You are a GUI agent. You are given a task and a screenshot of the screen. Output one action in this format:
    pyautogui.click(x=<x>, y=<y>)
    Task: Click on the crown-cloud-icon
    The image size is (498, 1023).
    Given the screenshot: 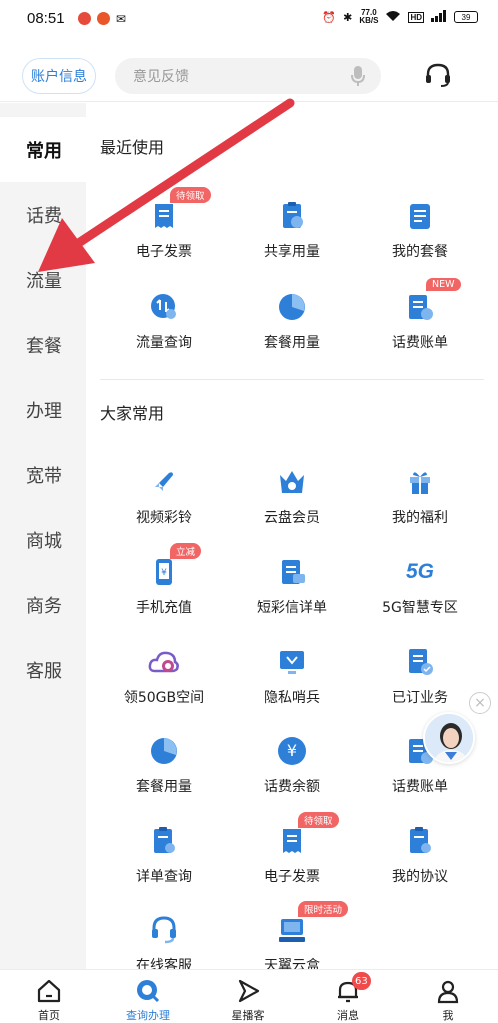 What is the action you would take?
    pyautogui.click(x=292, y=482)
    